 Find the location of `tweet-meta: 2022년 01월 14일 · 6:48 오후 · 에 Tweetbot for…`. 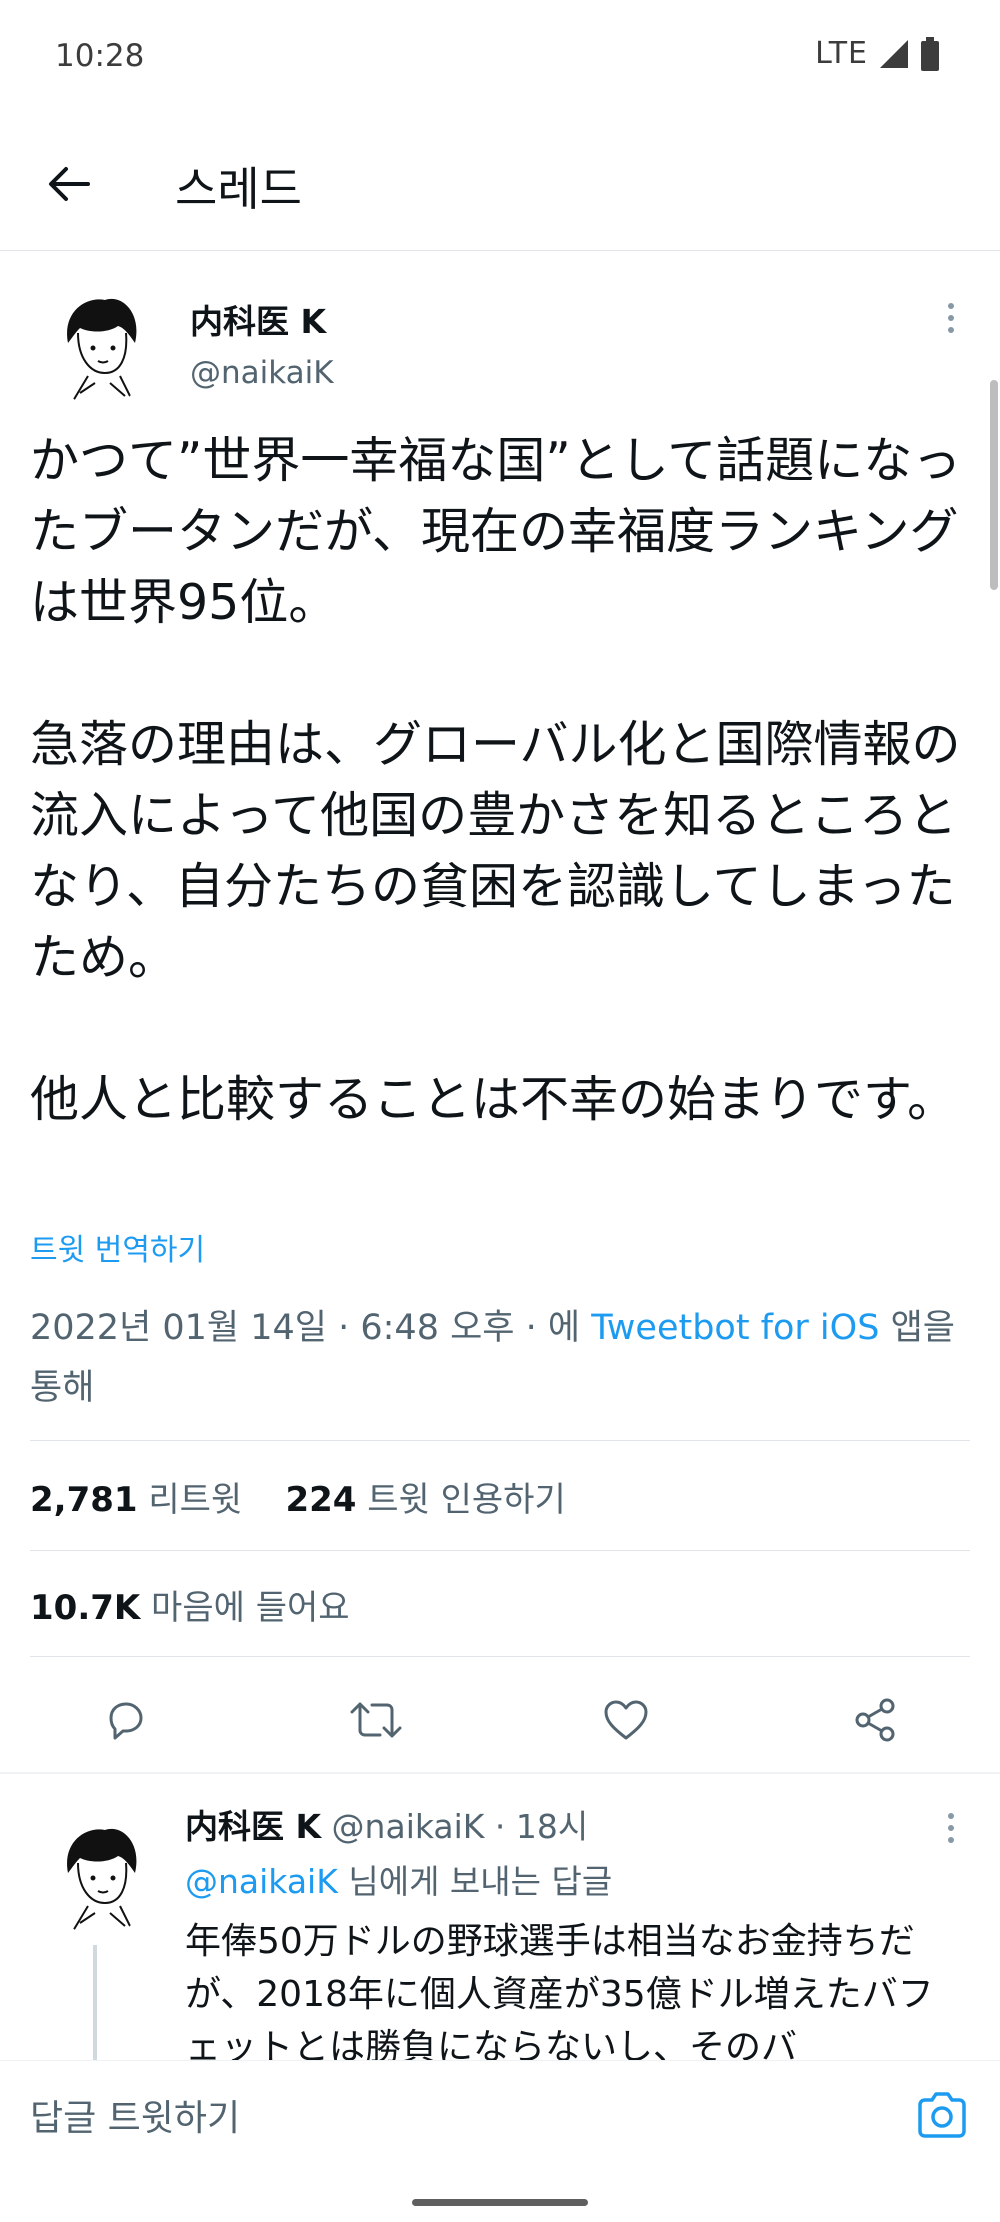

tweet-meta: 2022년 01월 14일 · 6:48 오후 · 에 Tweetbot for… is located at coordinates (500, 1358).